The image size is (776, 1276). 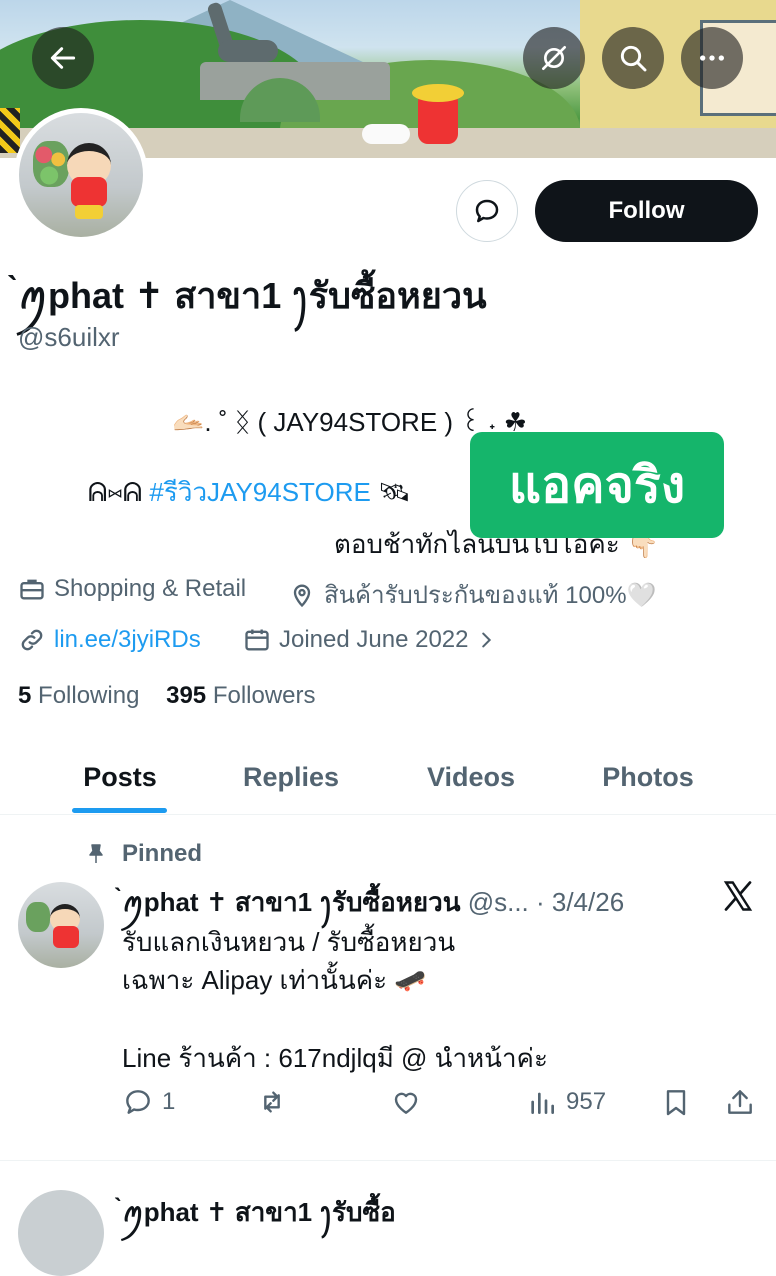 I want to click on tab-posts: Posts, so click(x=120, y=777).